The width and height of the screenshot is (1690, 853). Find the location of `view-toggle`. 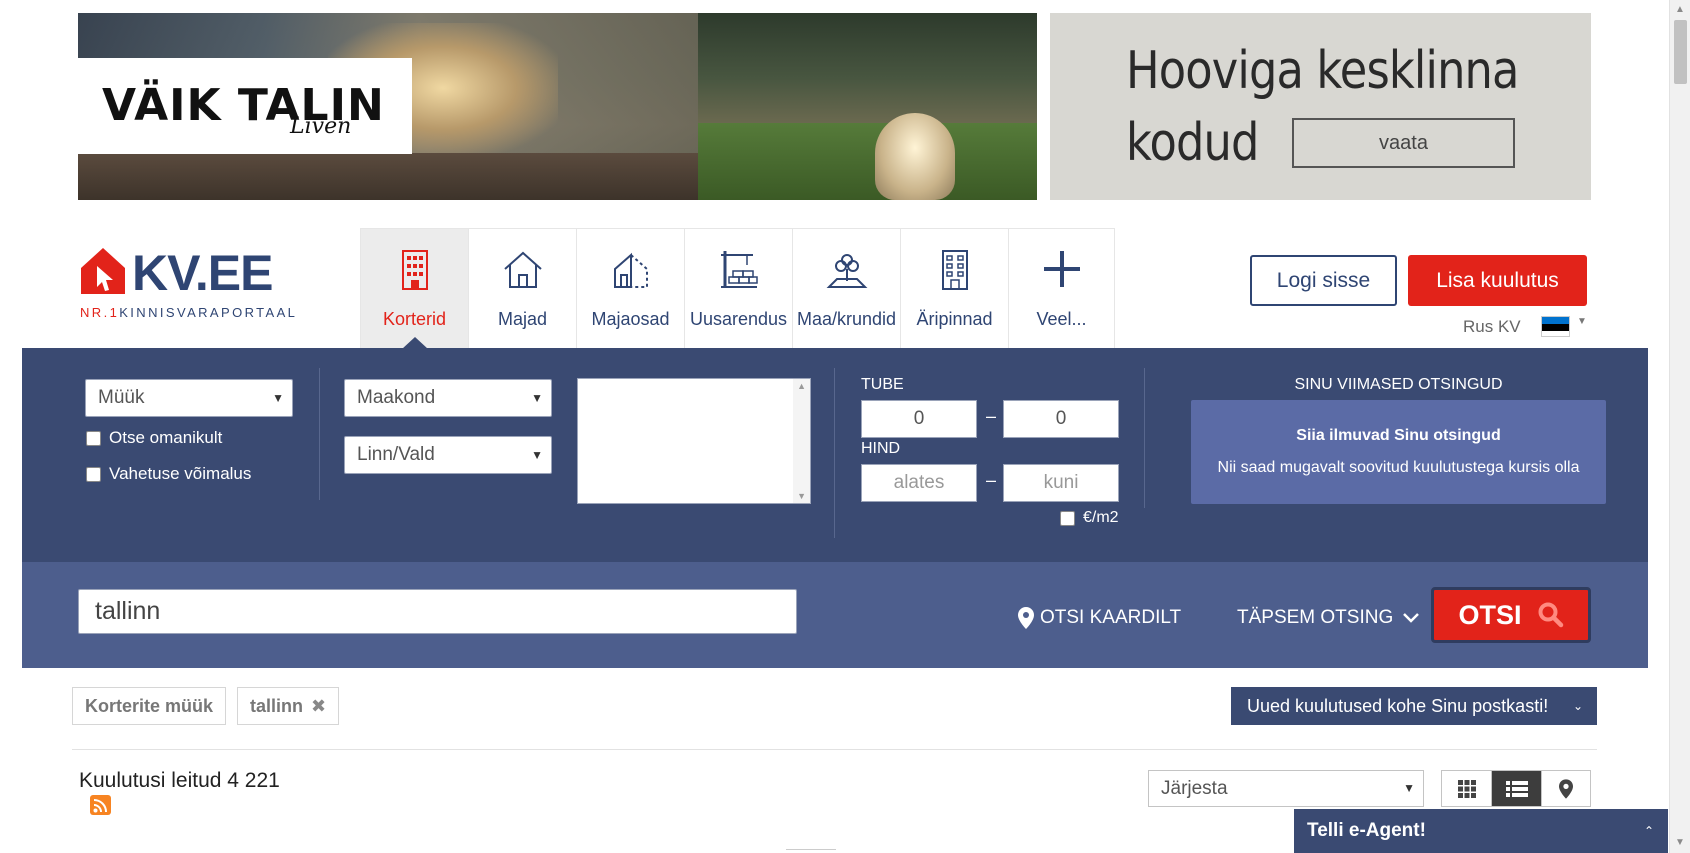

view-toggle is located at coordinates (1516, 788).